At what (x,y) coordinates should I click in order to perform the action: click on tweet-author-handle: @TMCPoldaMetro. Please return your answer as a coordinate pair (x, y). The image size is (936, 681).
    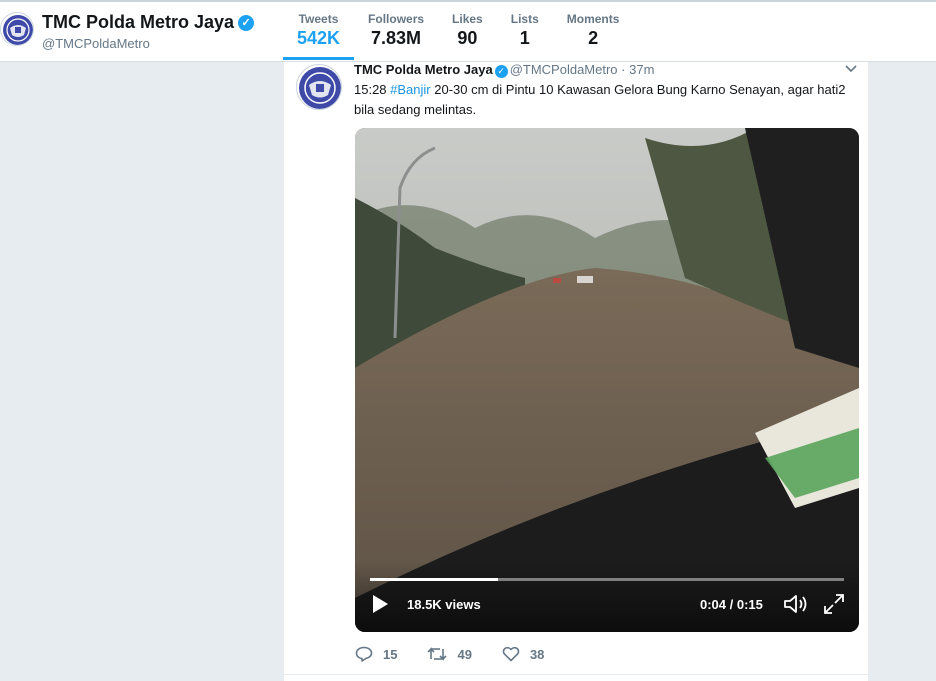
    Looking at the image, I should click on (564, 69).